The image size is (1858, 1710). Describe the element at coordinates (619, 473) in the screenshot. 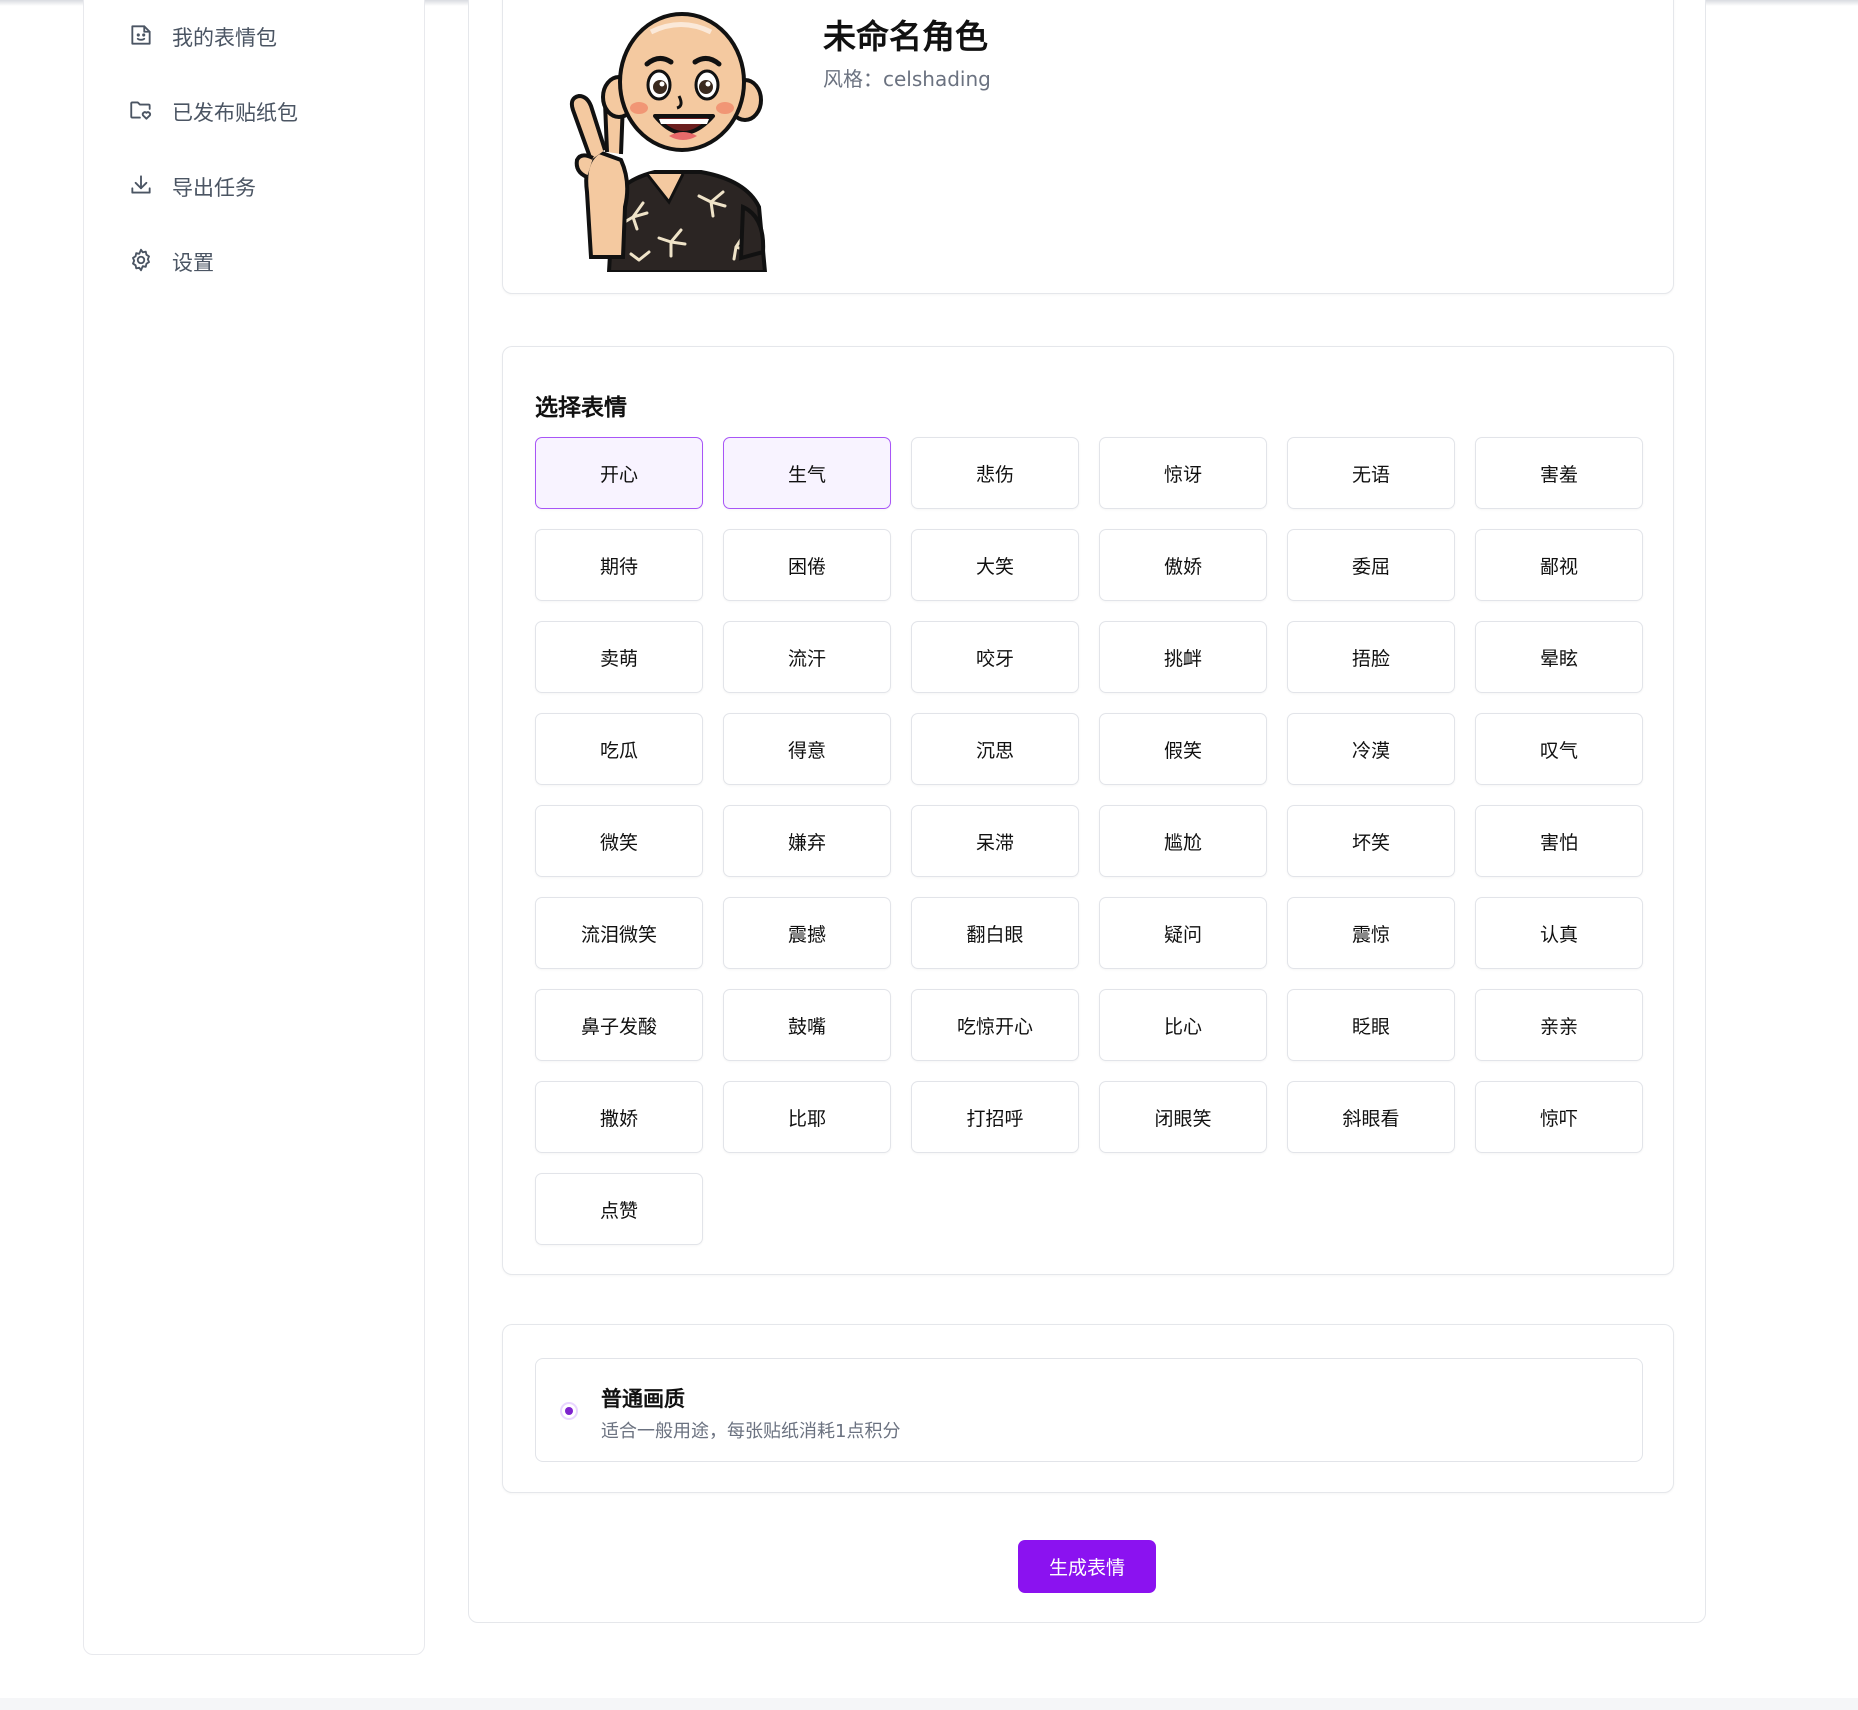

I see `expression-button: 开心` at that location.